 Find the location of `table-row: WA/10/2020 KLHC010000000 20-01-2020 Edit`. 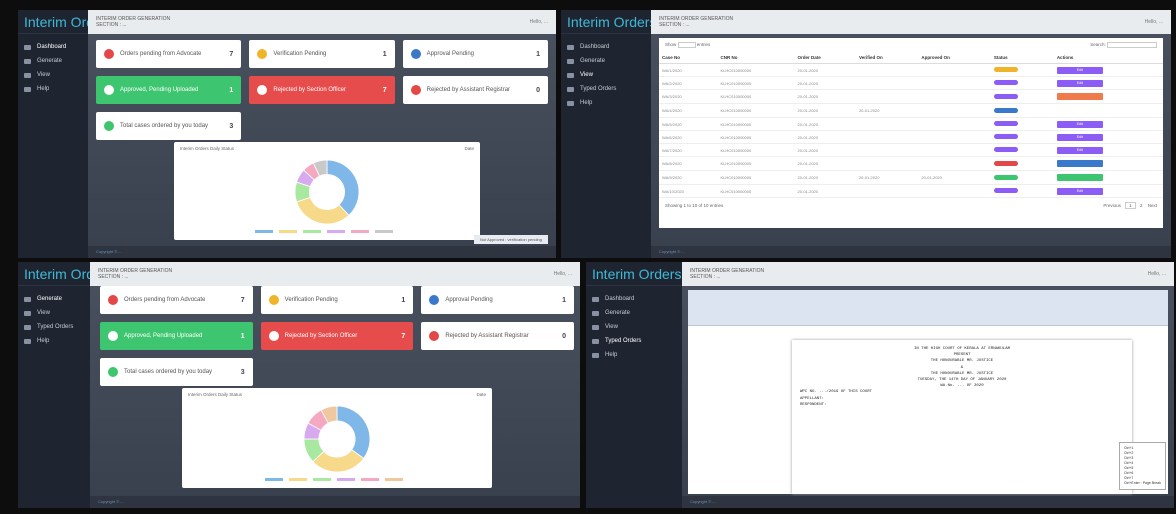

table-row: WA/10/2020 KLHC010000000 20-01-2020 Edit is located at coordinates (911, 191).